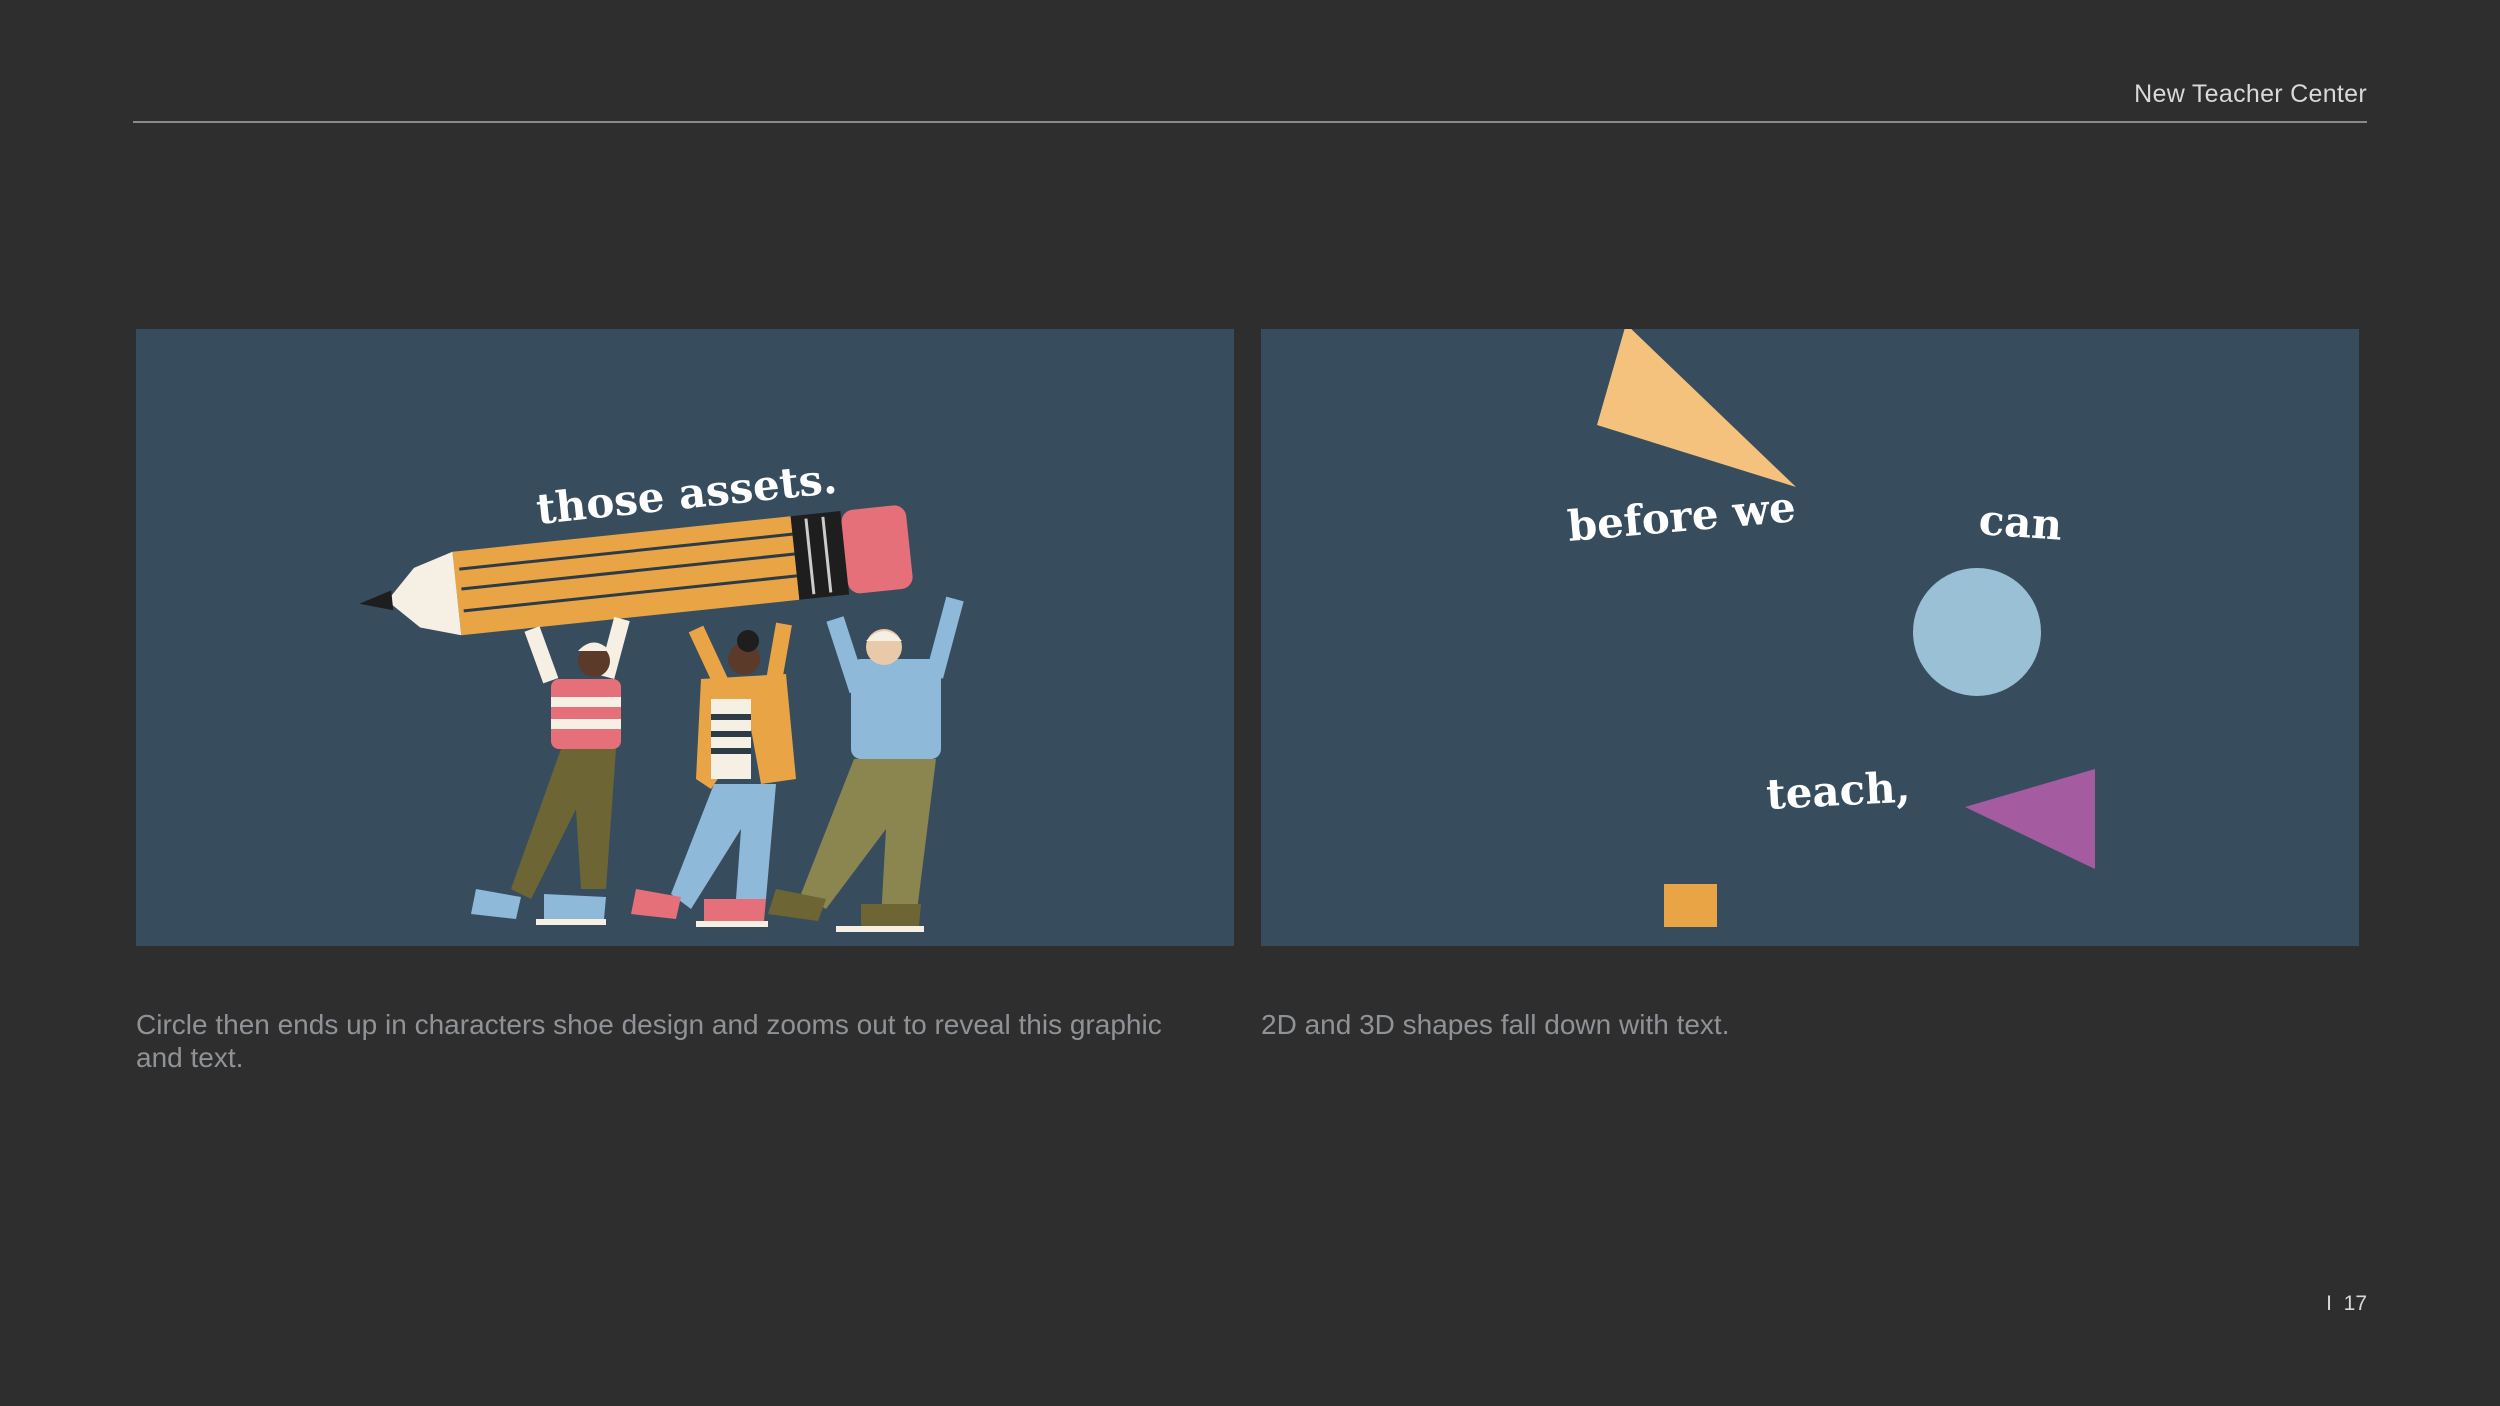 This screenshot has width=2500, height=1406. I want to click on page-number: I 17, so click(2346, 1304).